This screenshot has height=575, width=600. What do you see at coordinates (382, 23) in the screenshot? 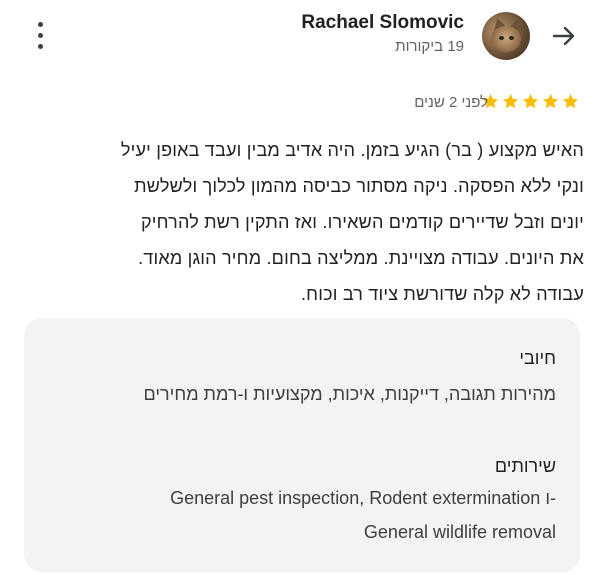
I see `reviewer-name: Rachael Slomovic` at bounding box center [382, 23].